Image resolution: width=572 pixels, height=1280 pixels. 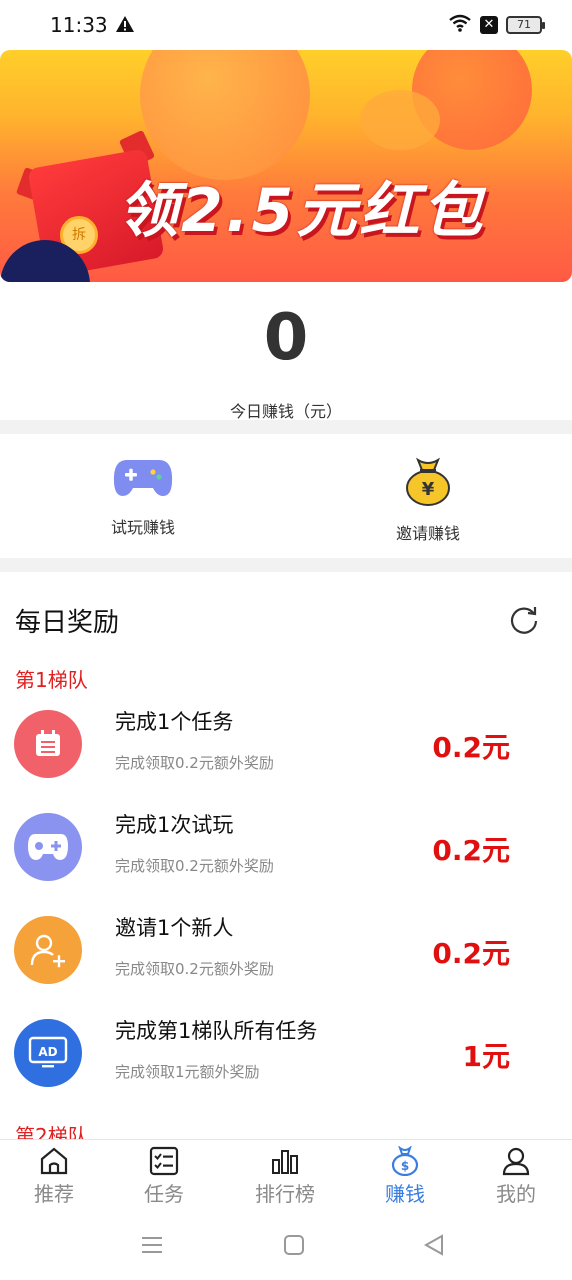 I want to click on nav-label: 我的, so click(x=516, y=1194).